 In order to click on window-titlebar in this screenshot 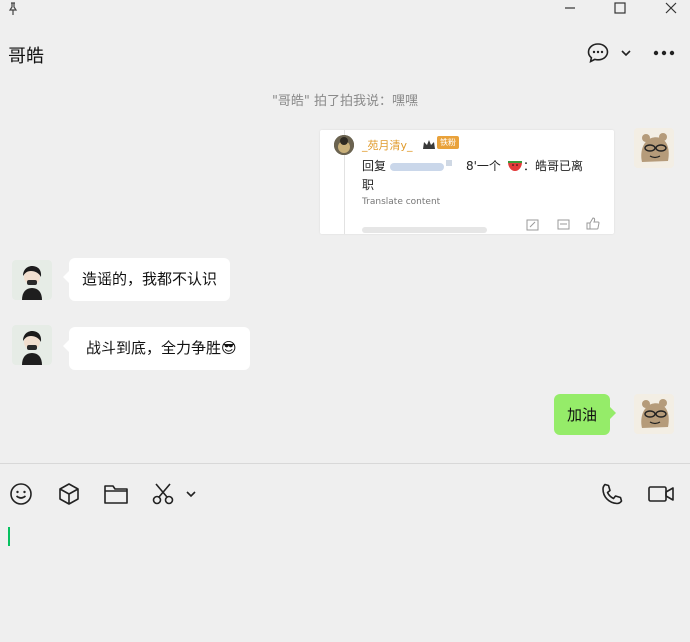, I will do `click(345, 10)`.